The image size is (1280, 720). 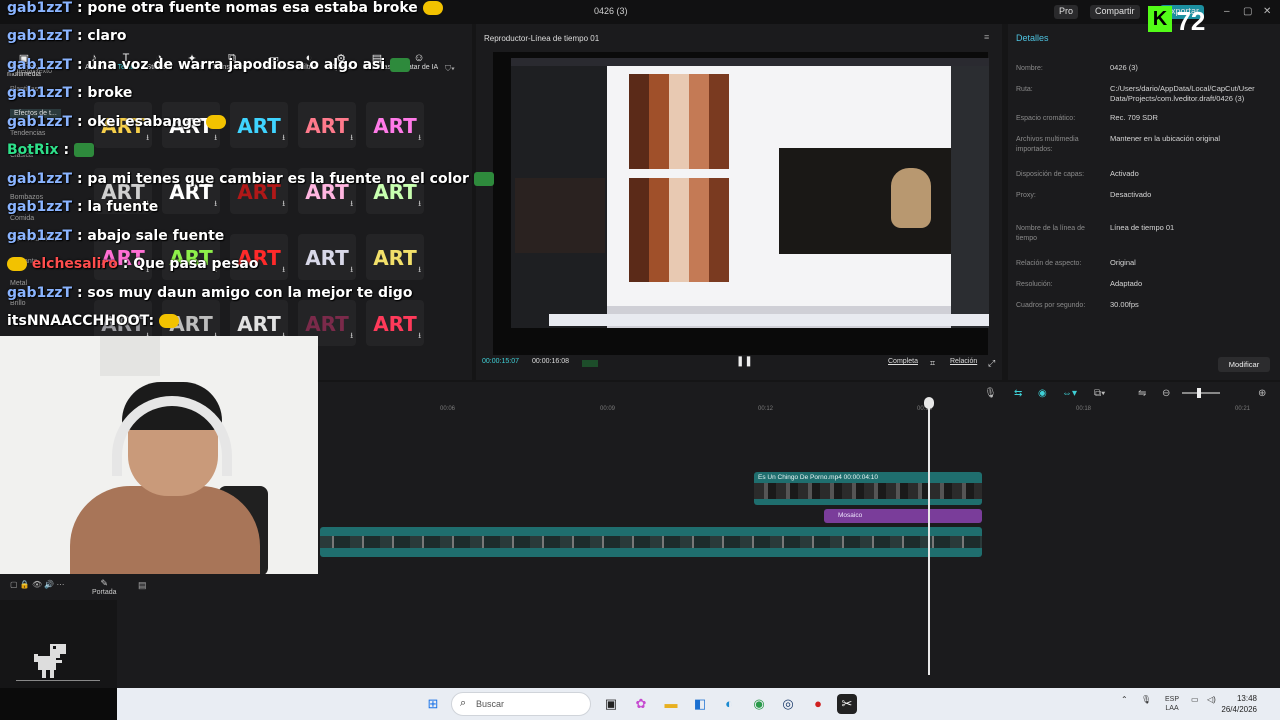 What do you see at coordinates (932, 363) in the screenshot?
I see `crop-icon: ⌗` at bounding box center [932, 363].